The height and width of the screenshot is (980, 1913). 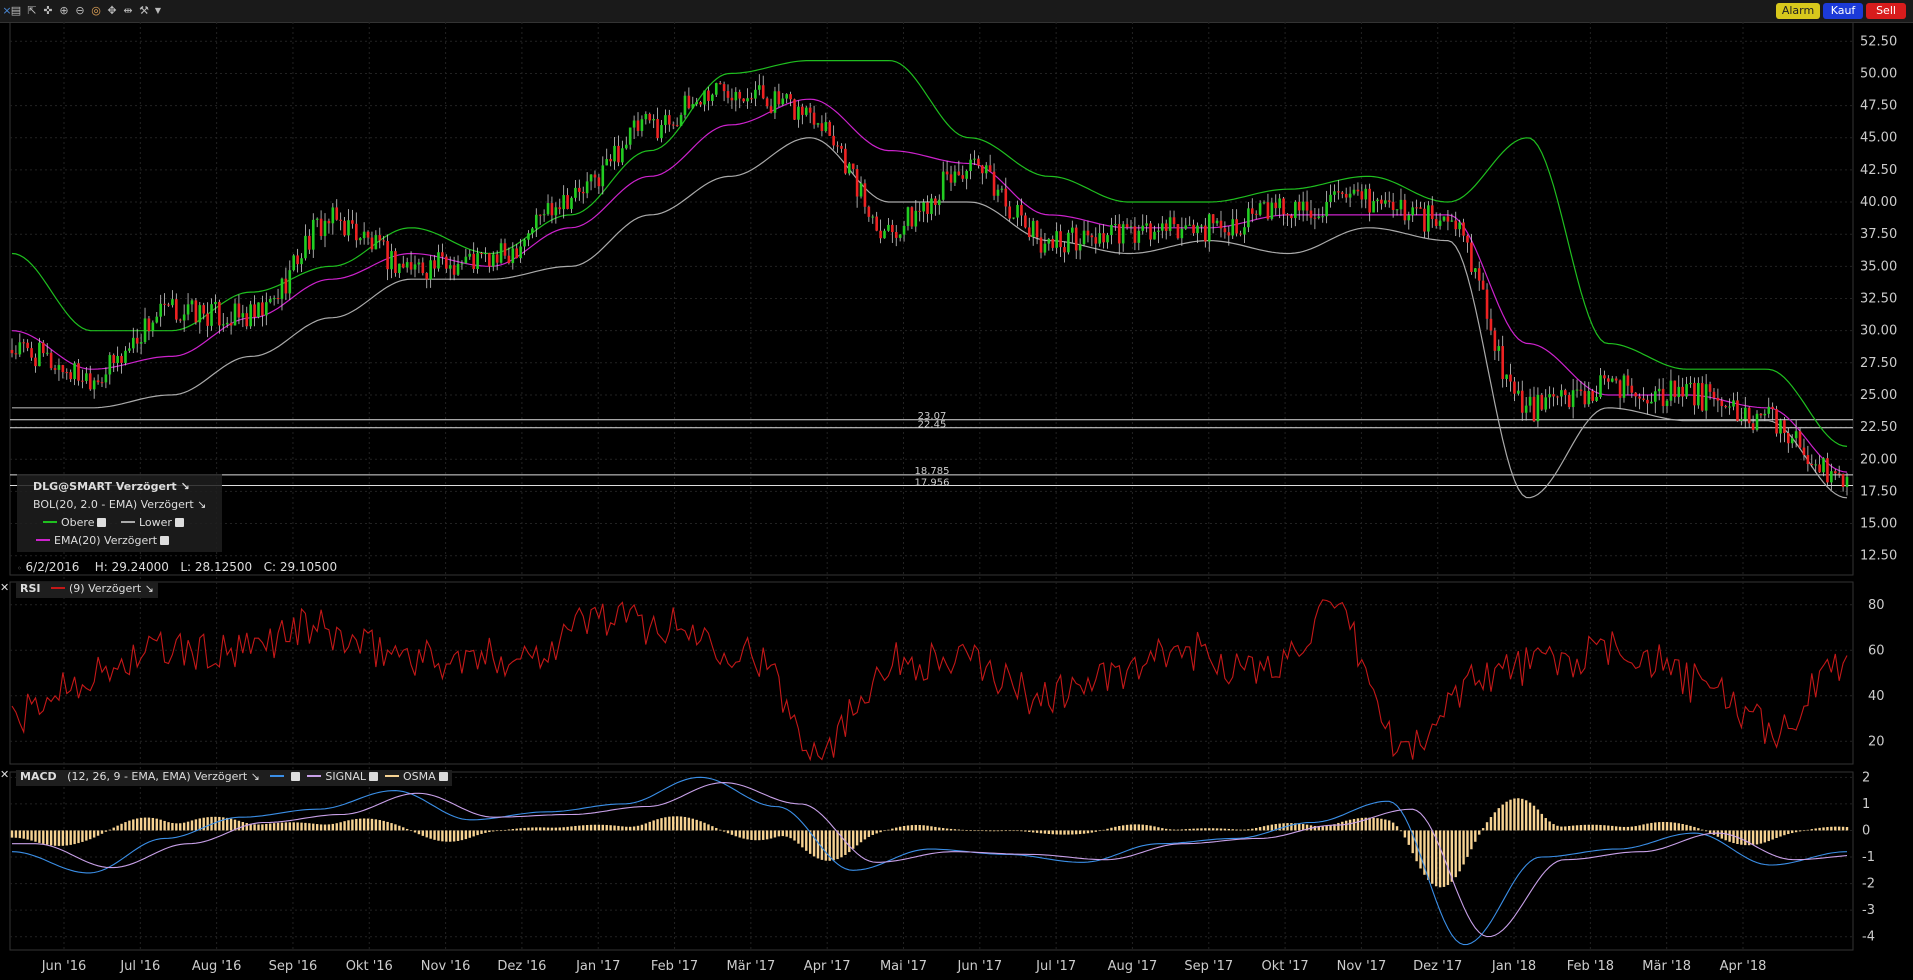 What do you see at coordinates (179, 522) in the screenshot?
I see `lower-checkbox` at bounding box center [179, 522].